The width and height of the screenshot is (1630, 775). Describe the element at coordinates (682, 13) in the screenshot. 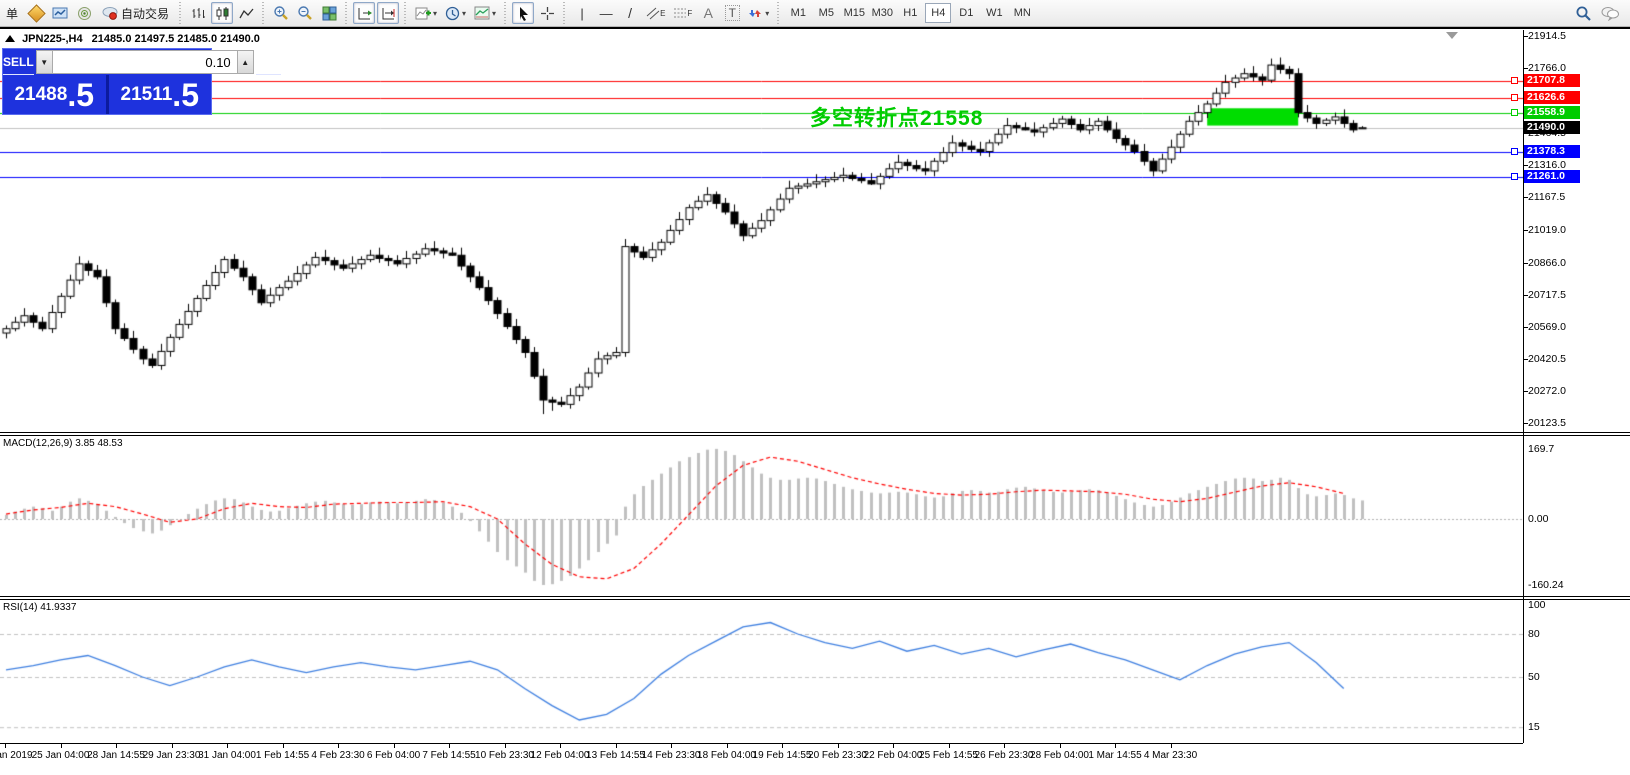

I see `fibonacci-tool: F` at that location.